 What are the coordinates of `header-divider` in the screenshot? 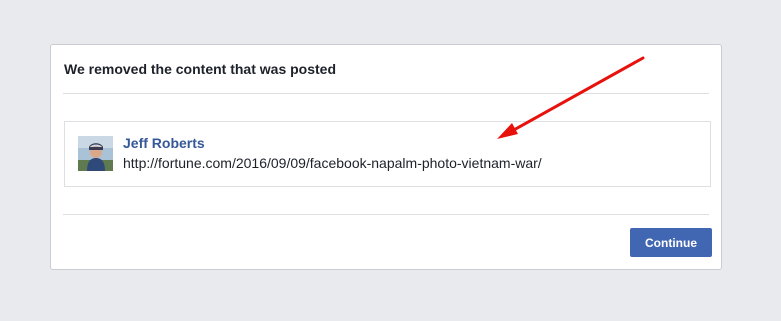 It's located at (386, 93).